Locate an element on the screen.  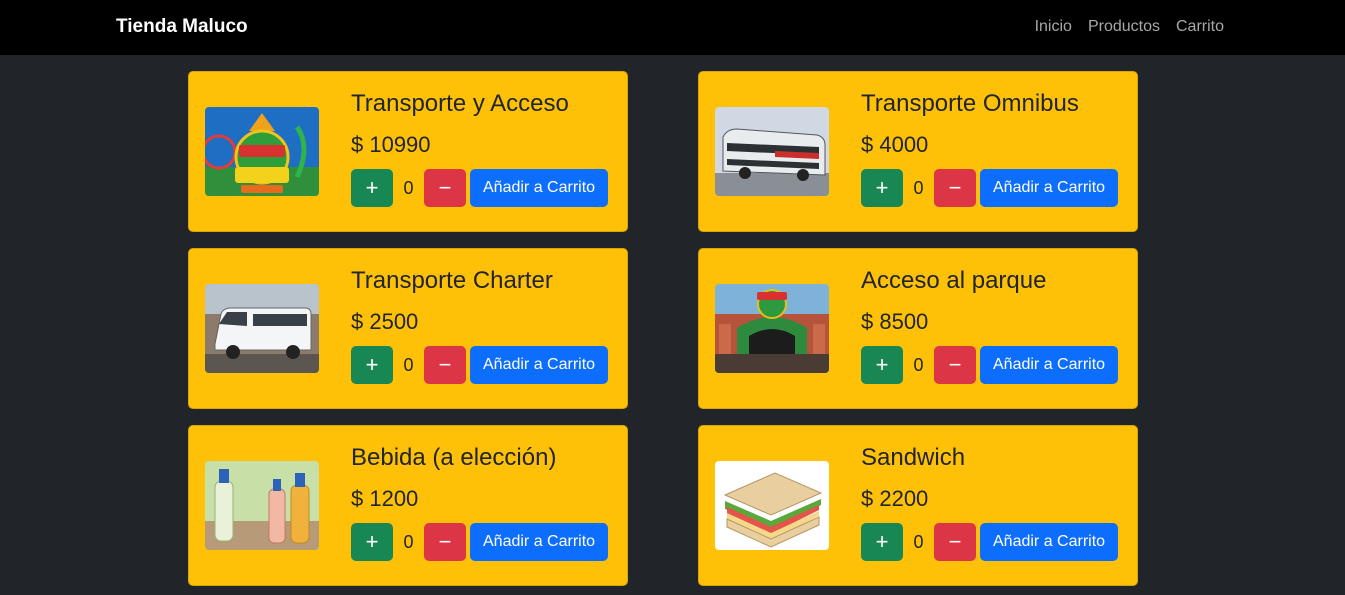
product-price: $ 4000 is located at coordinates (895, 144).